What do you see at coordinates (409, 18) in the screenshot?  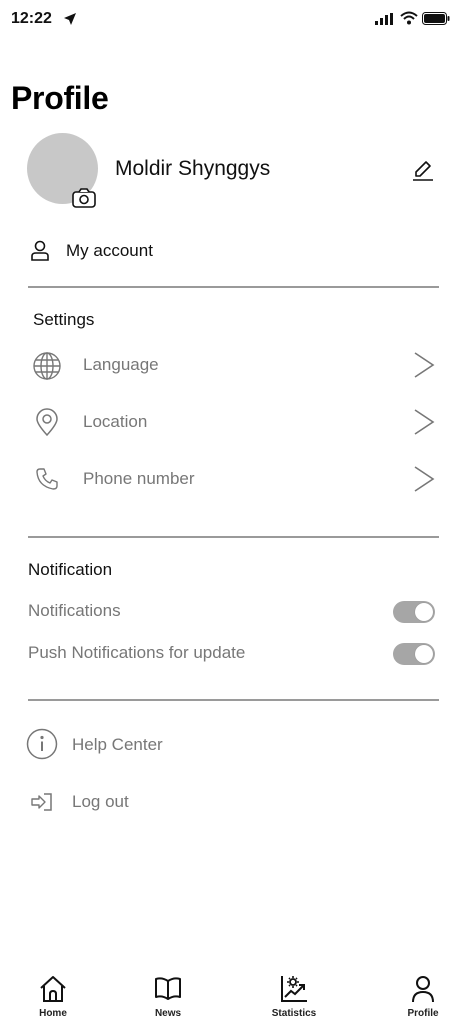 I see `wifi-icon` at bounding box center [409, 18].